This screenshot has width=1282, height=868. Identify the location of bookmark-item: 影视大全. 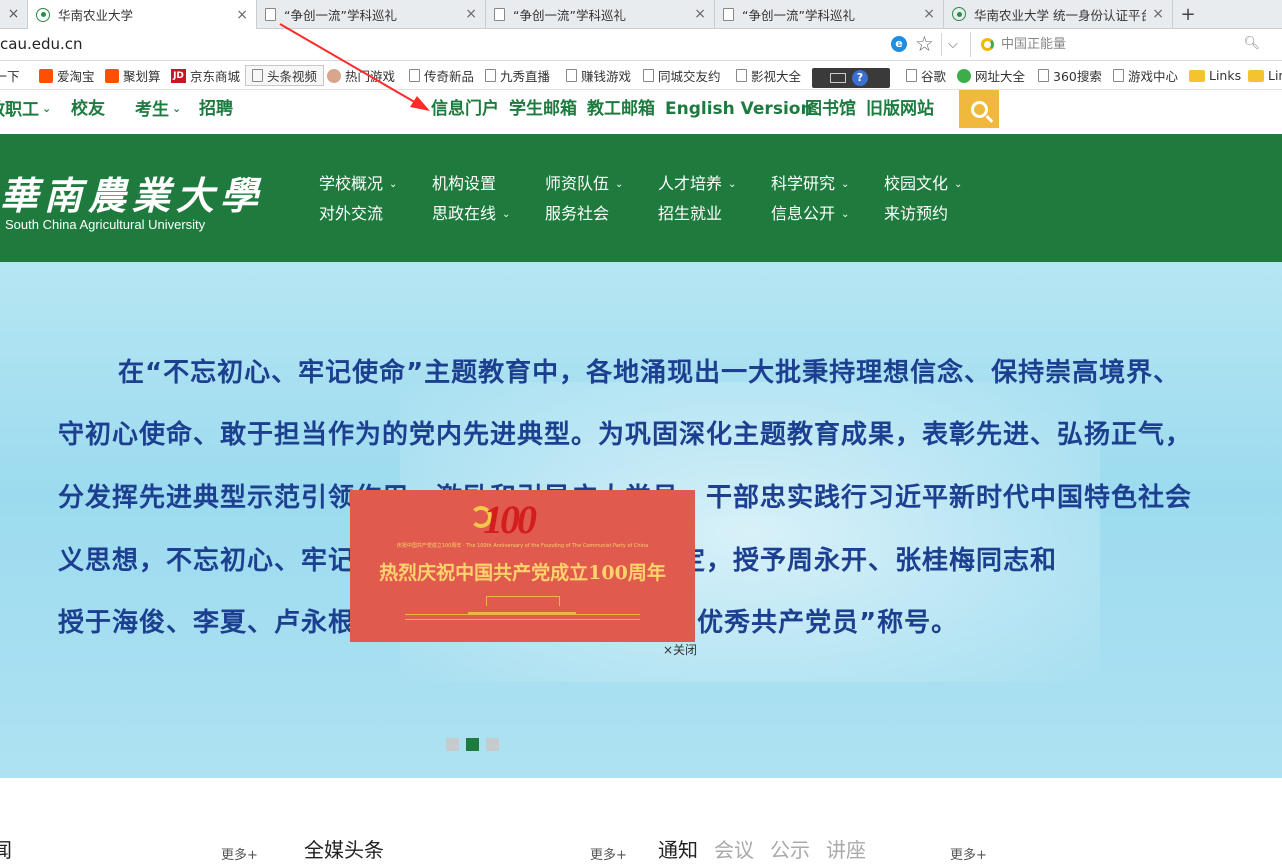
(768, 75).